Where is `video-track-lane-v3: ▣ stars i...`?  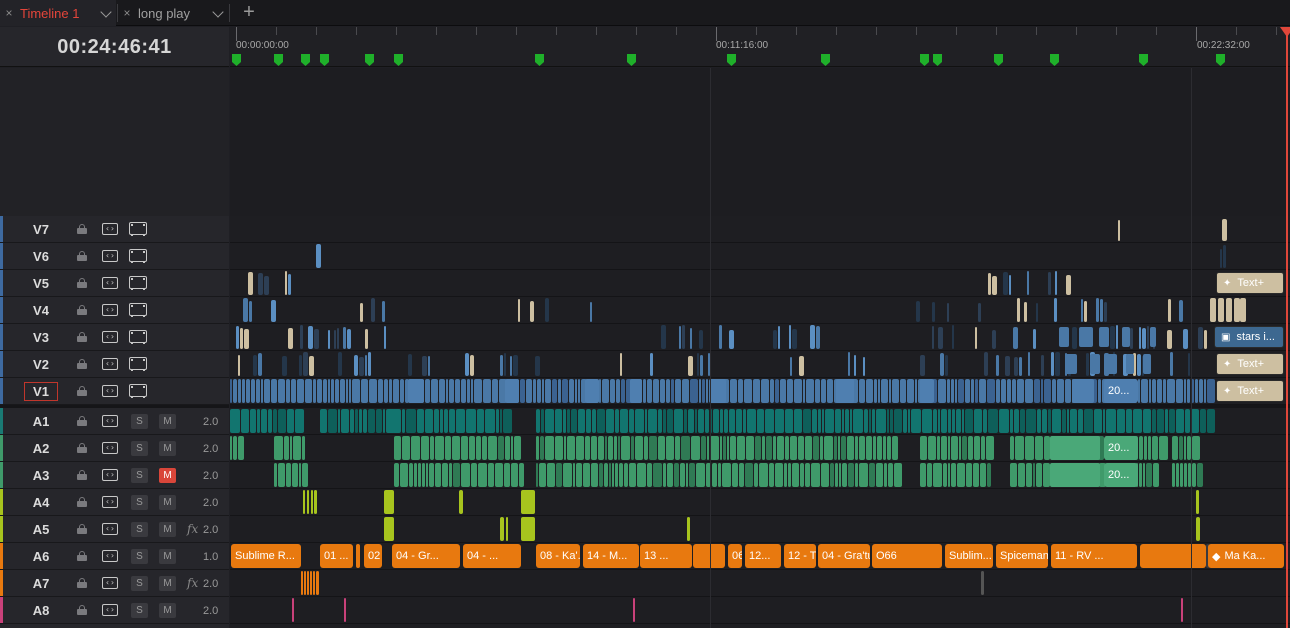 video-track-lane-v3: ▣ stars i... is located at coordinates (760, 337).